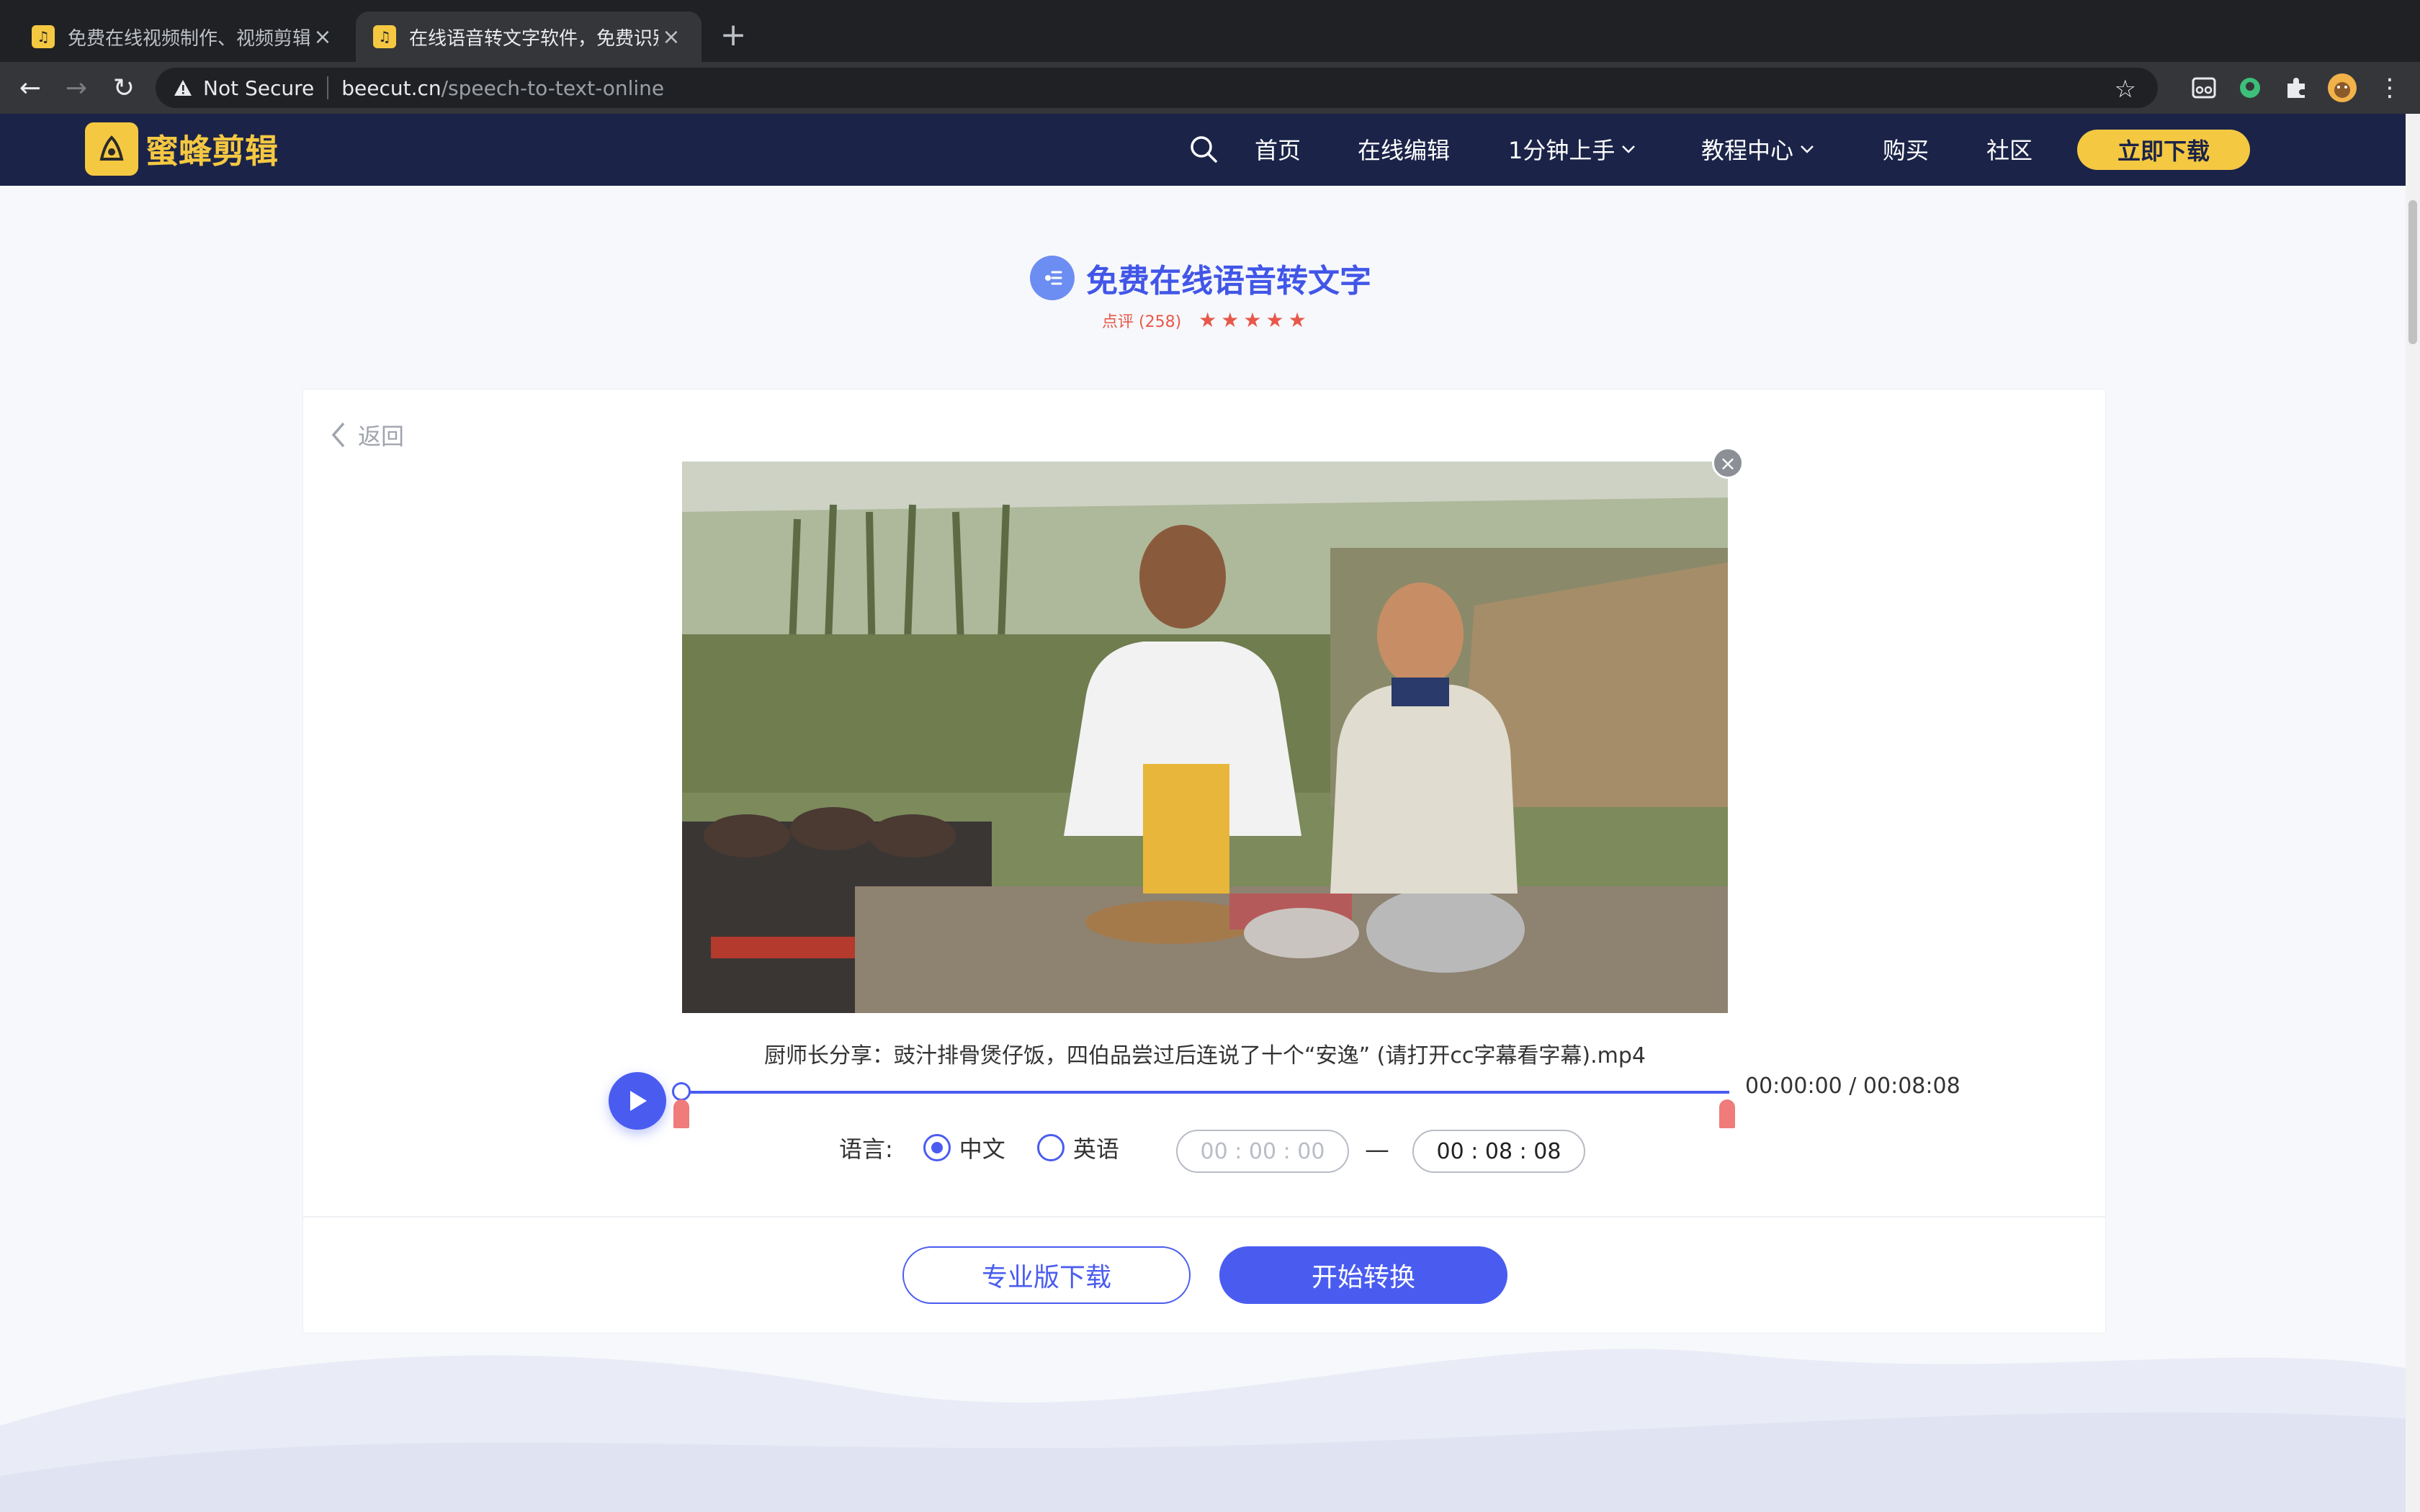 This screenshot has width=2420, height=1512. Describe the element at coordinates (1050, 1147) in the screenshot. I see `radio-unchecked` at that location.